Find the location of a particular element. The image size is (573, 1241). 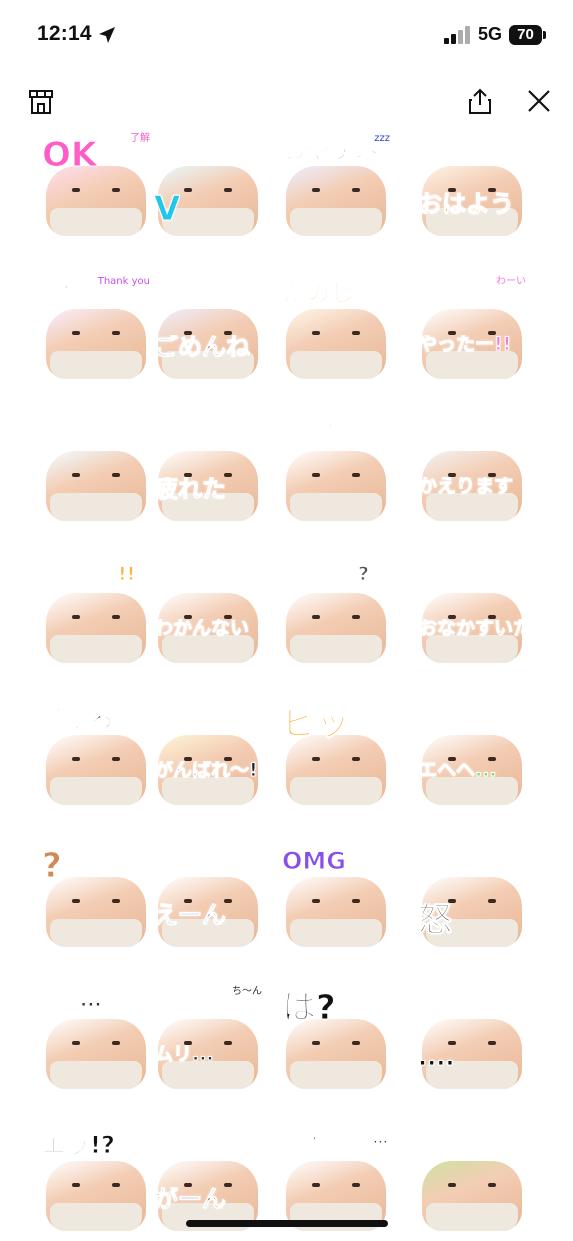

sticker-caption: おやすみ is located at coordinates (330, 150).